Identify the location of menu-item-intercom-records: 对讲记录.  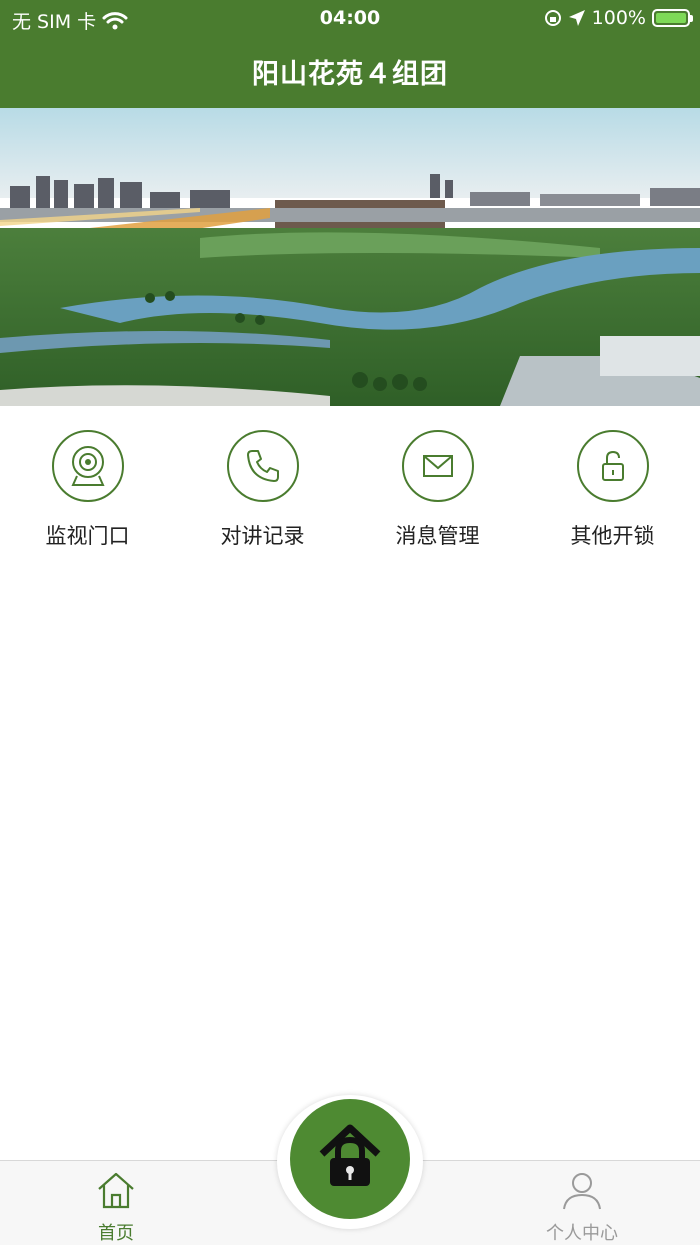
(262, 490).